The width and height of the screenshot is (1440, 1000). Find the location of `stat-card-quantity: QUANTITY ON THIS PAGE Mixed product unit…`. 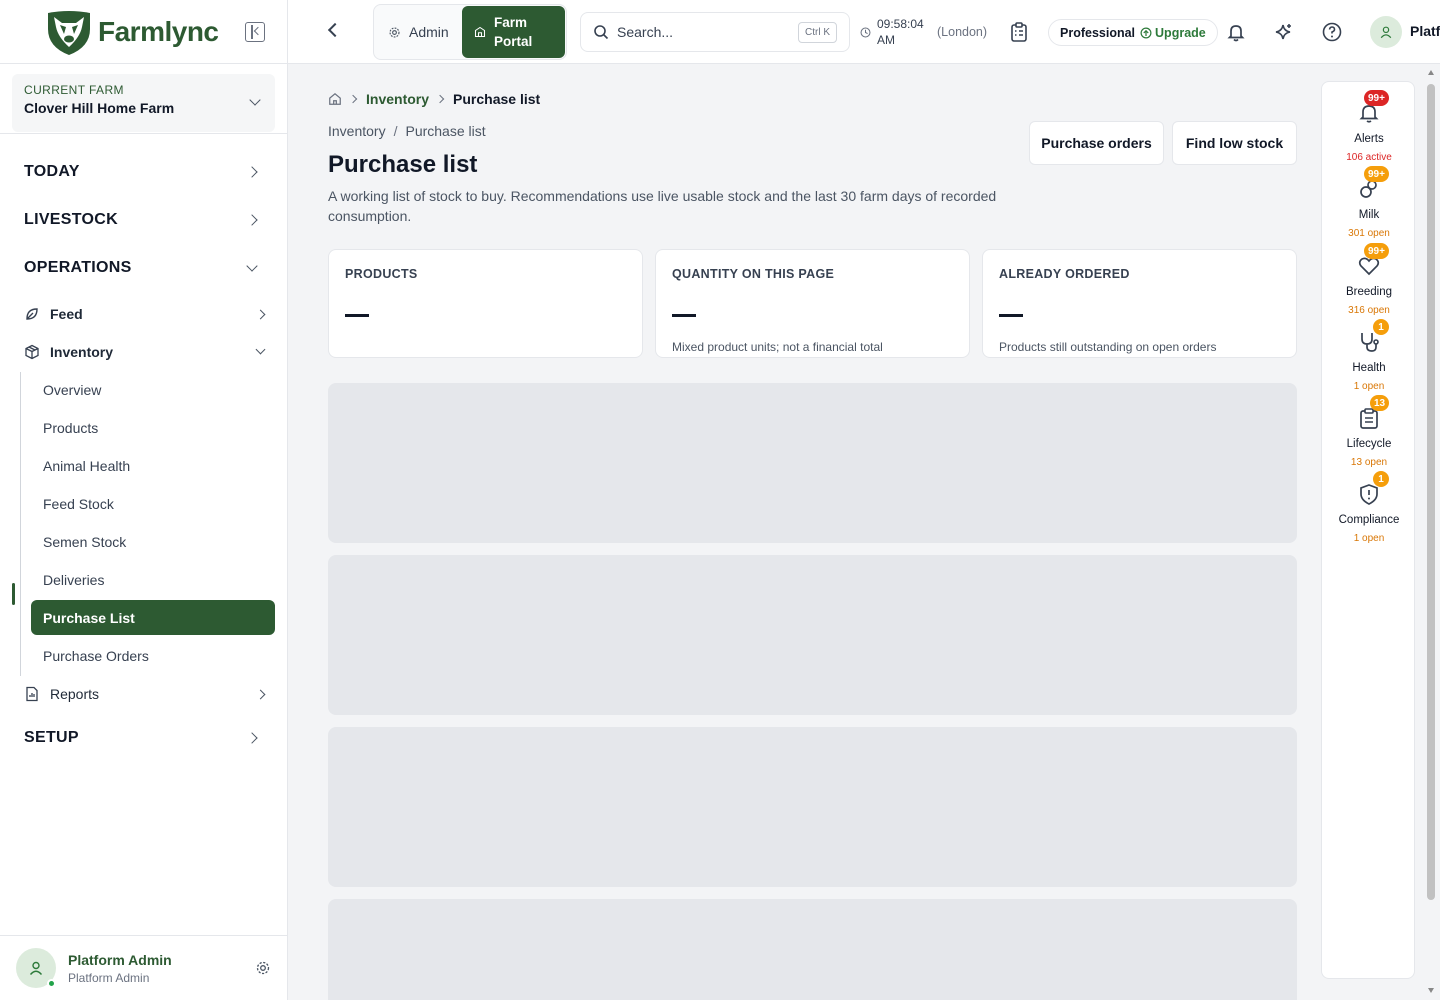

stat-card-quantity: QUANTITY ON THIS PAGE Mixed product unit… is located at coordinates (812, 303).